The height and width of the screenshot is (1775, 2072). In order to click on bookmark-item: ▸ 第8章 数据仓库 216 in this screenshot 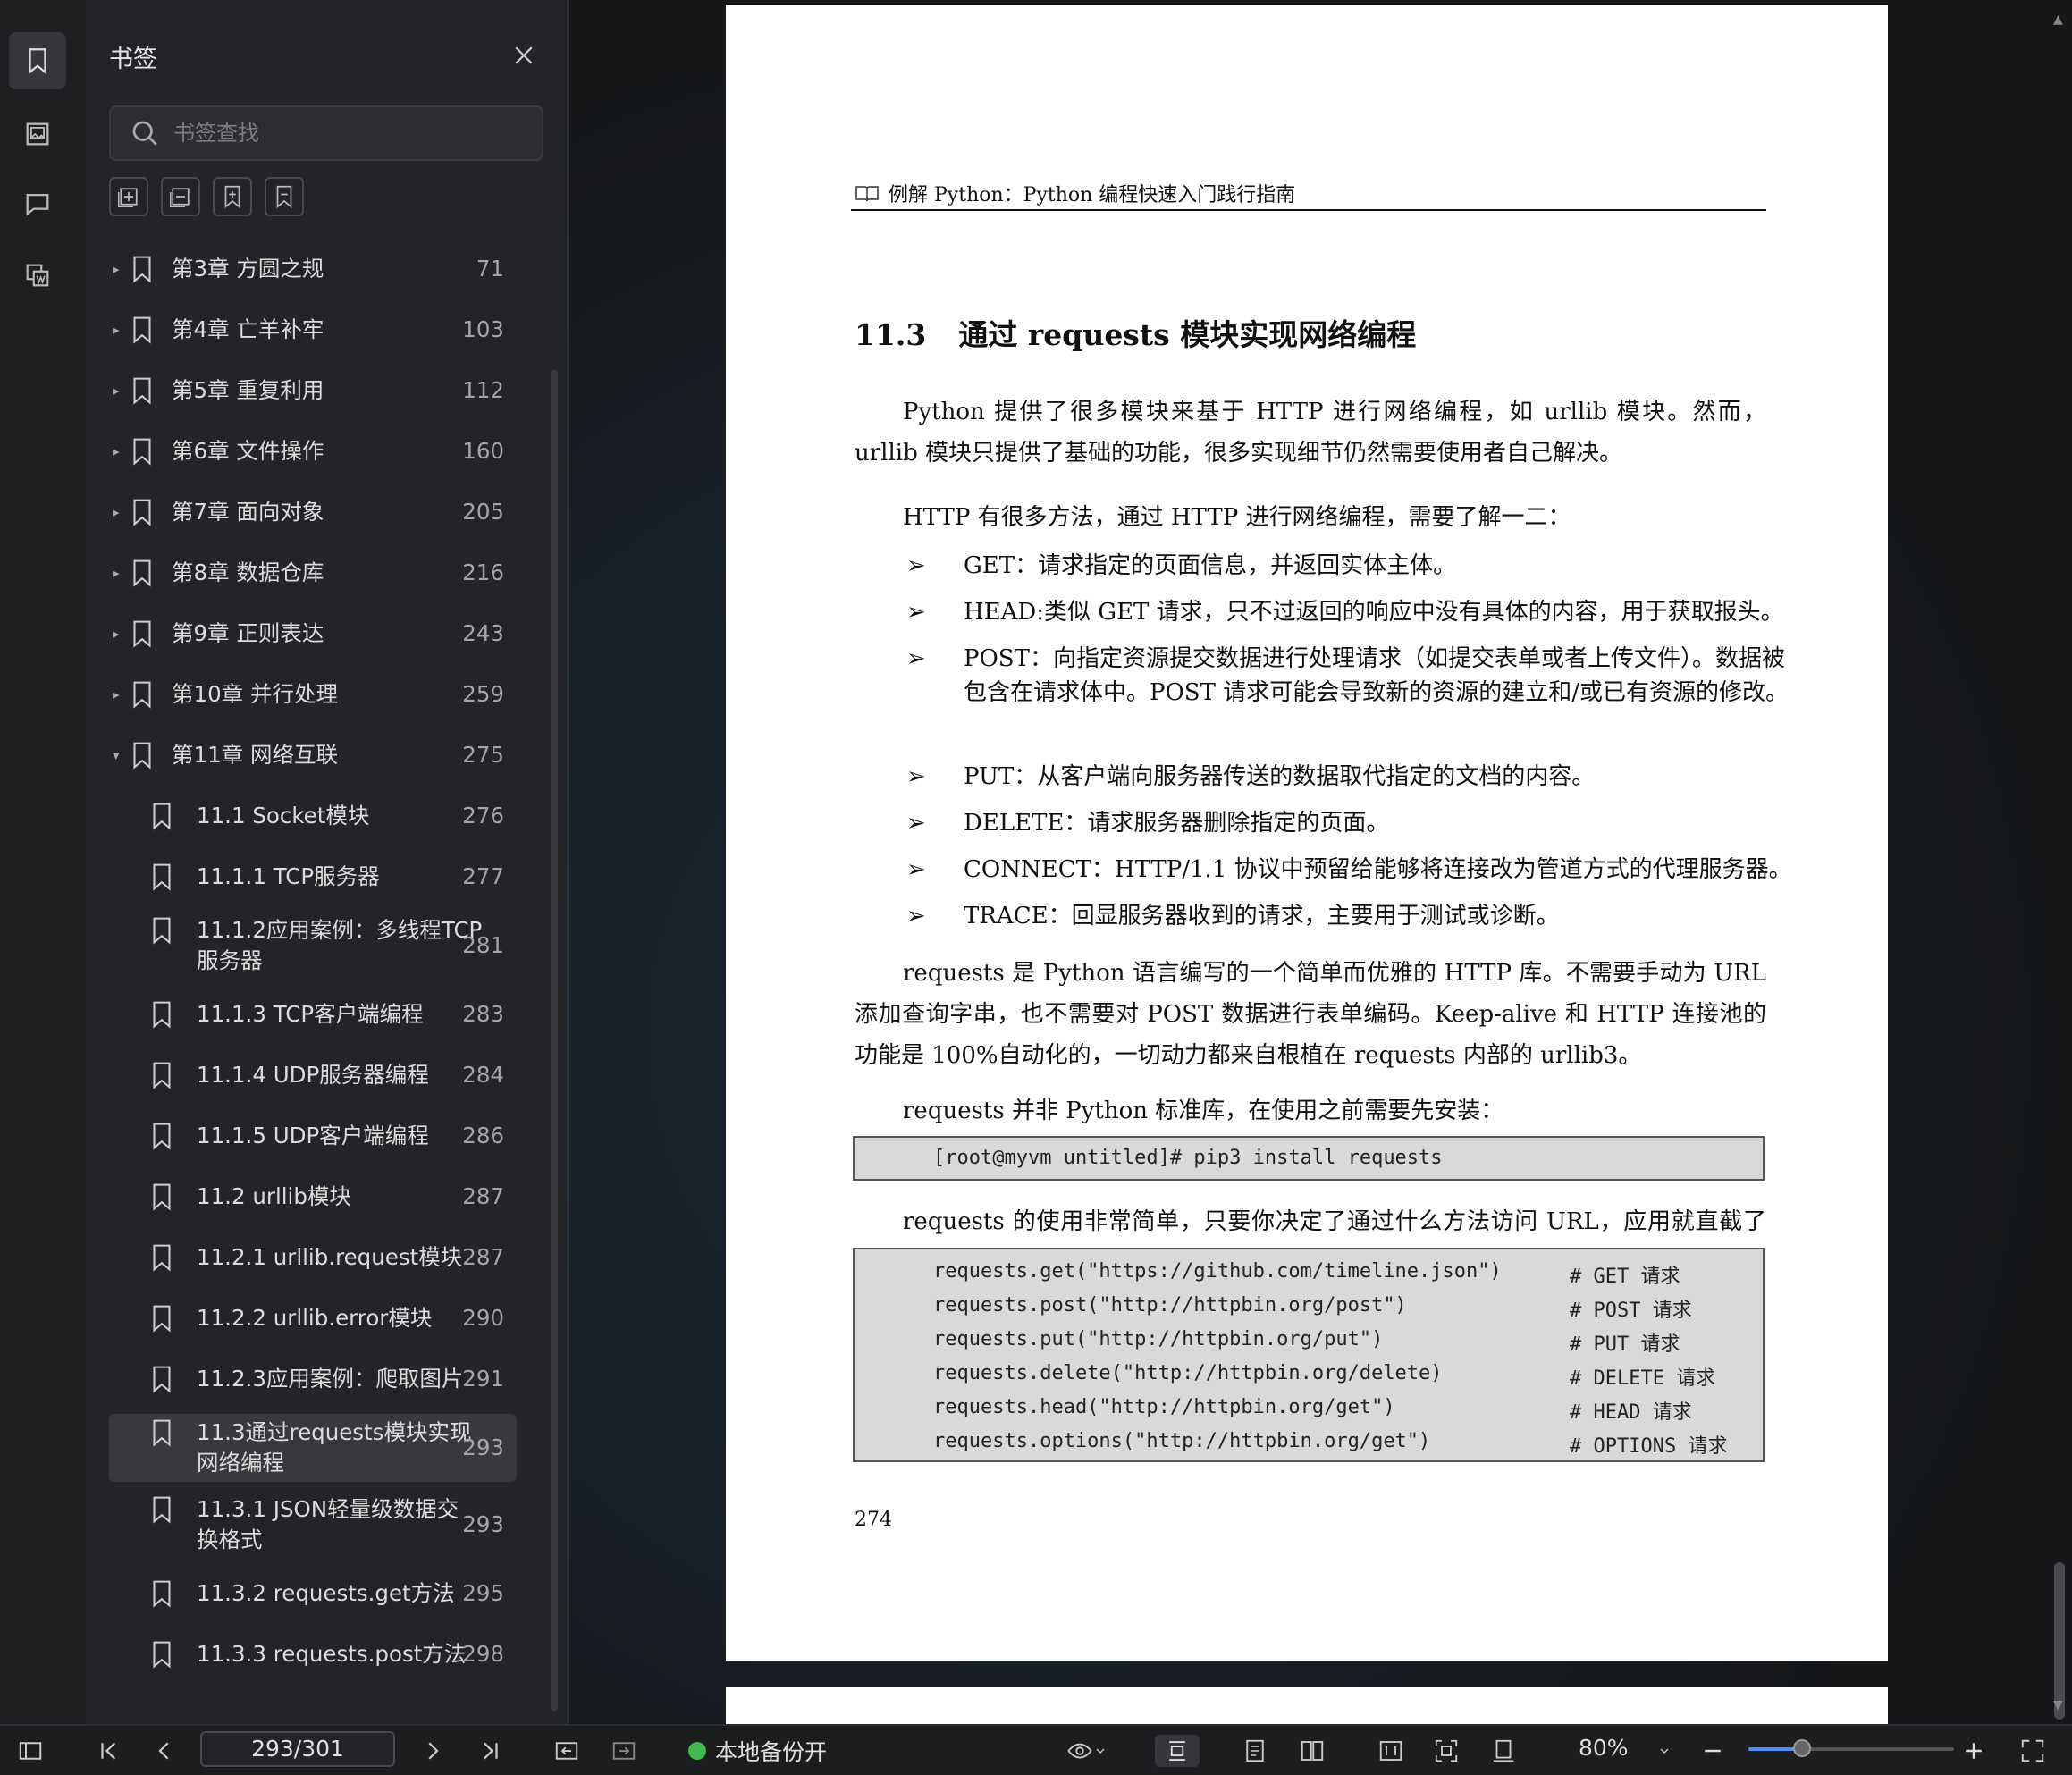, I will do `click(313, 573)`.